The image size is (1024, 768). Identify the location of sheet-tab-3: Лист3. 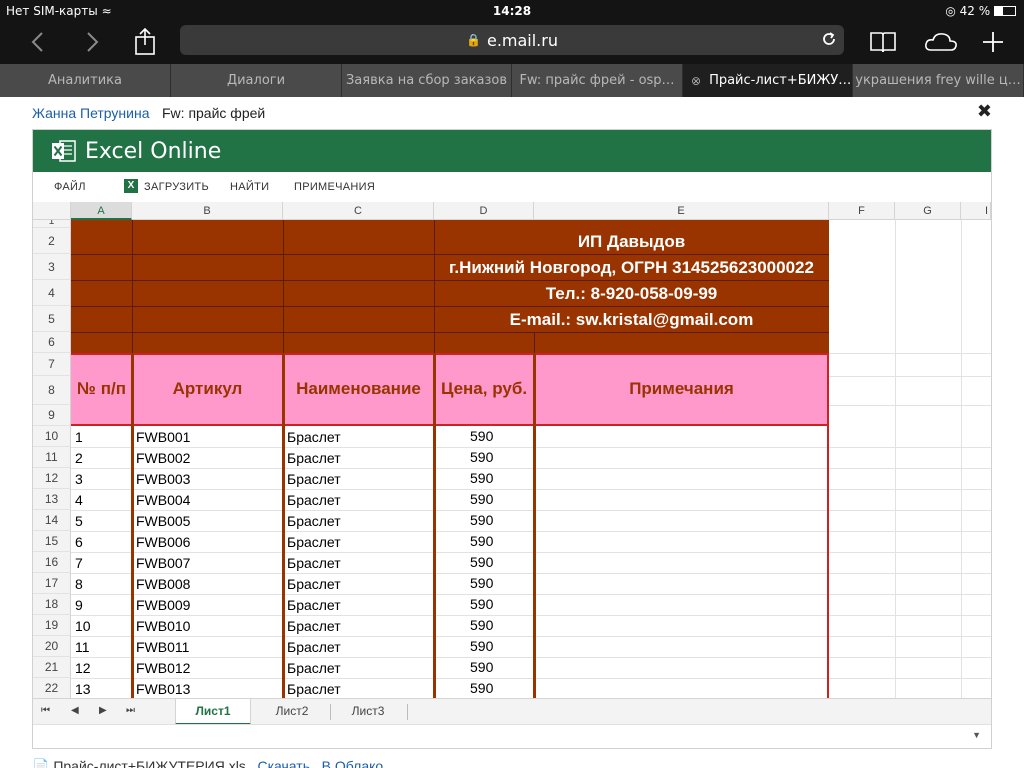
(368, 712).